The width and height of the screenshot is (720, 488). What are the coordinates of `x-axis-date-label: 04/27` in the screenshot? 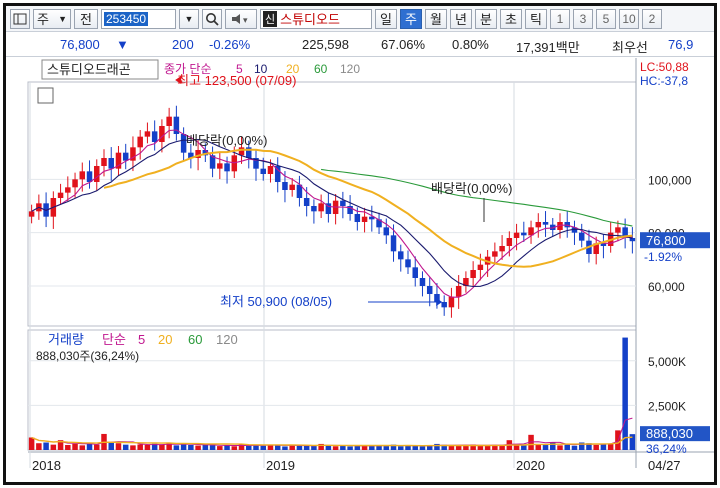 It's located at (664, 465).